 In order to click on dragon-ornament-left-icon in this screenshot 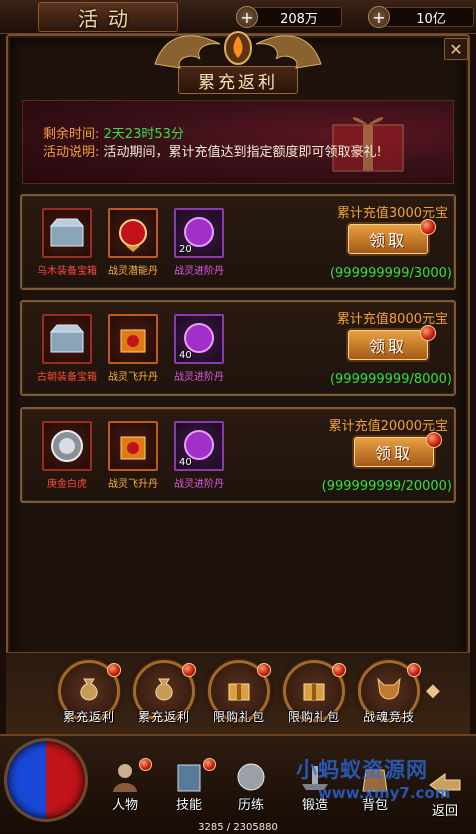, I will do `click(187, 52)`.